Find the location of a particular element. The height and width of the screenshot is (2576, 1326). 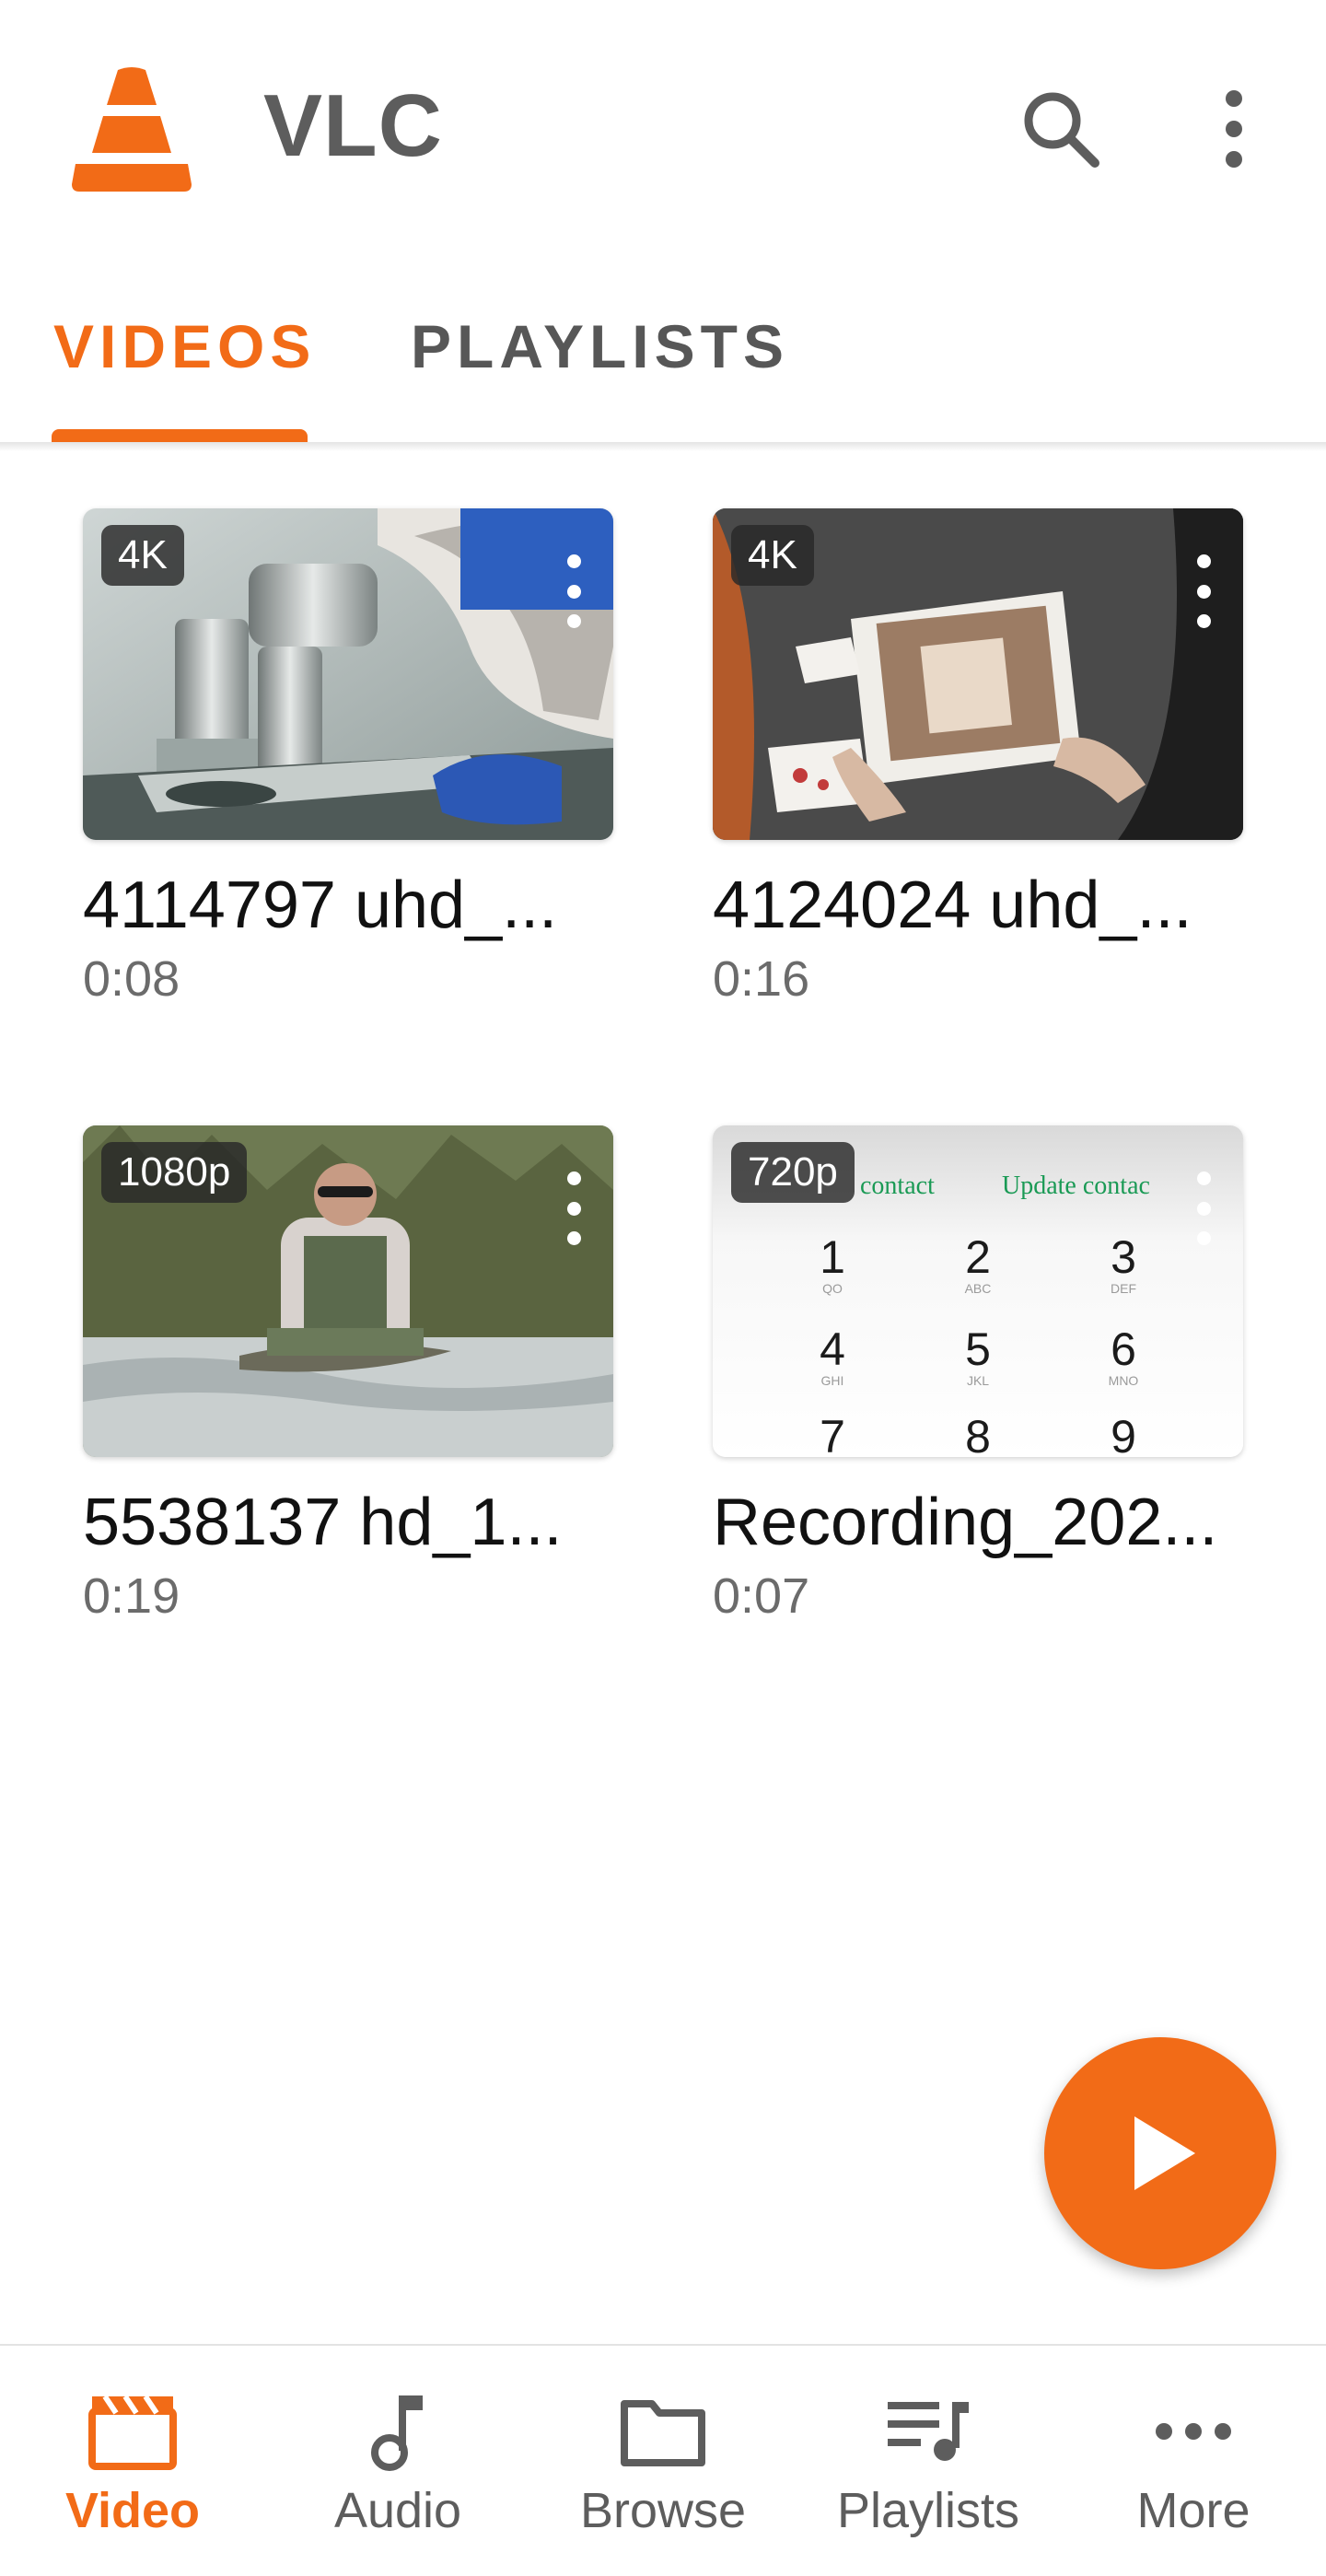

tab-indicator is located at coordinates (180, 435).